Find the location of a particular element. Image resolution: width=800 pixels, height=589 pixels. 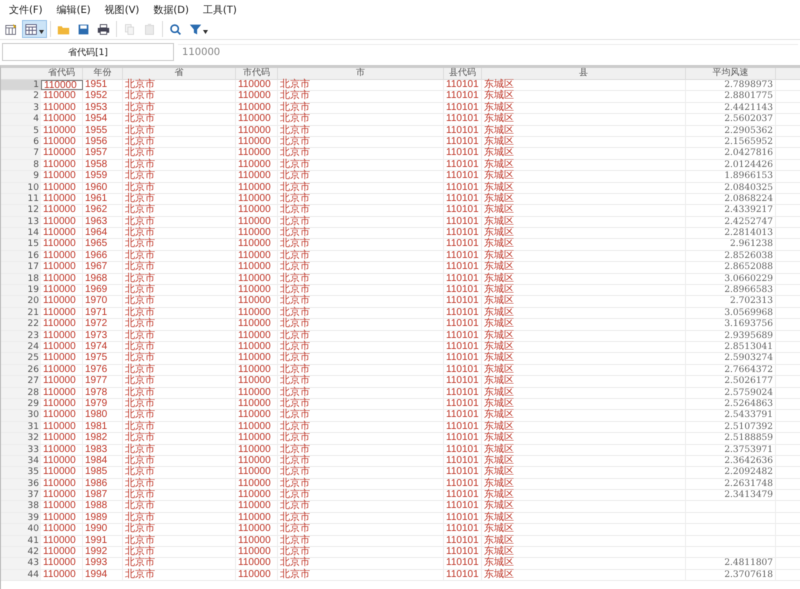

variable-name-field: 省代码[1] is located at coordinates (88, 52).